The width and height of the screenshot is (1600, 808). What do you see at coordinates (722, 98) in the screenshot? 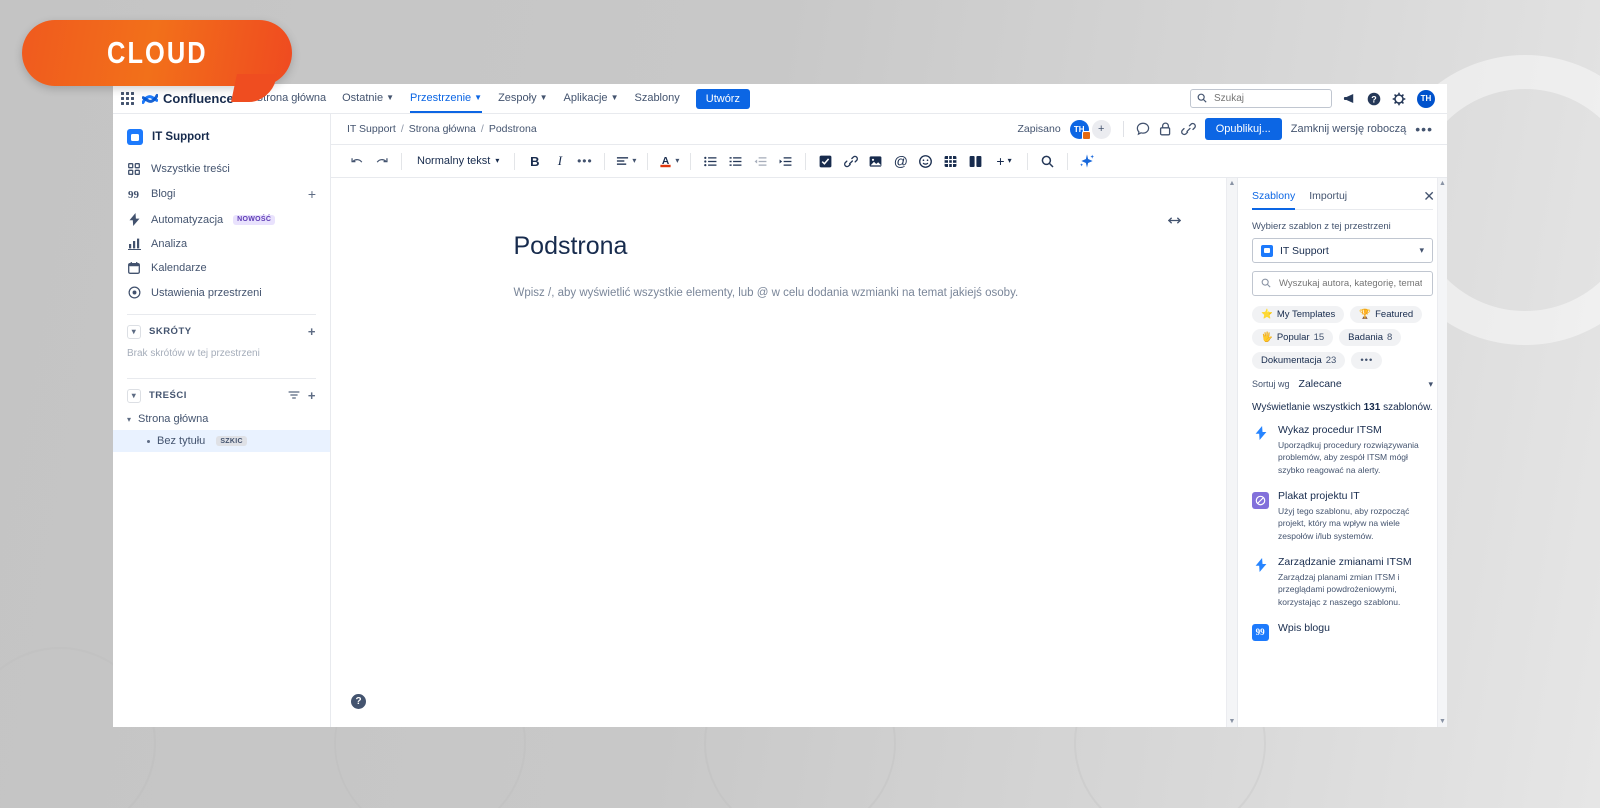
I see `create-button: Utwórz` at bounding box center [722, 98].